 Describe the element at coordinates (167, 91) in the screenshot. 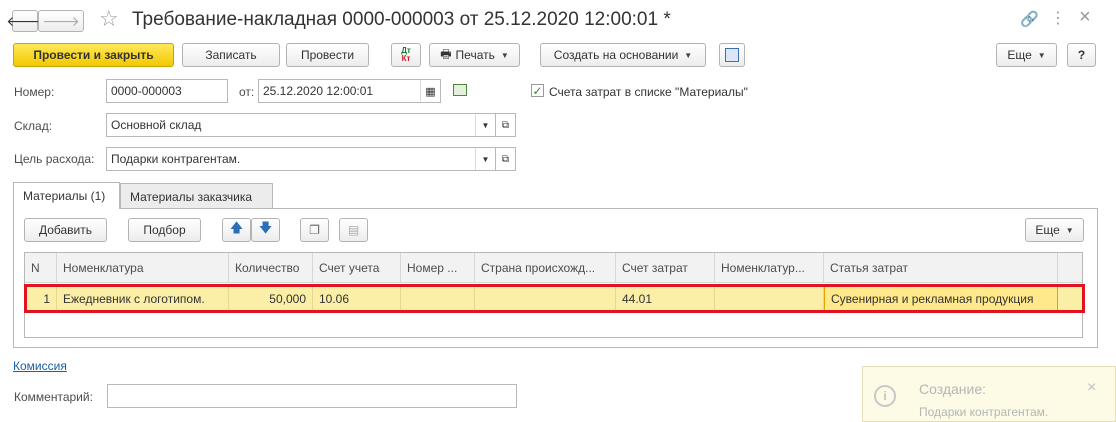

I see `number-field: 0000-000003` at that location.